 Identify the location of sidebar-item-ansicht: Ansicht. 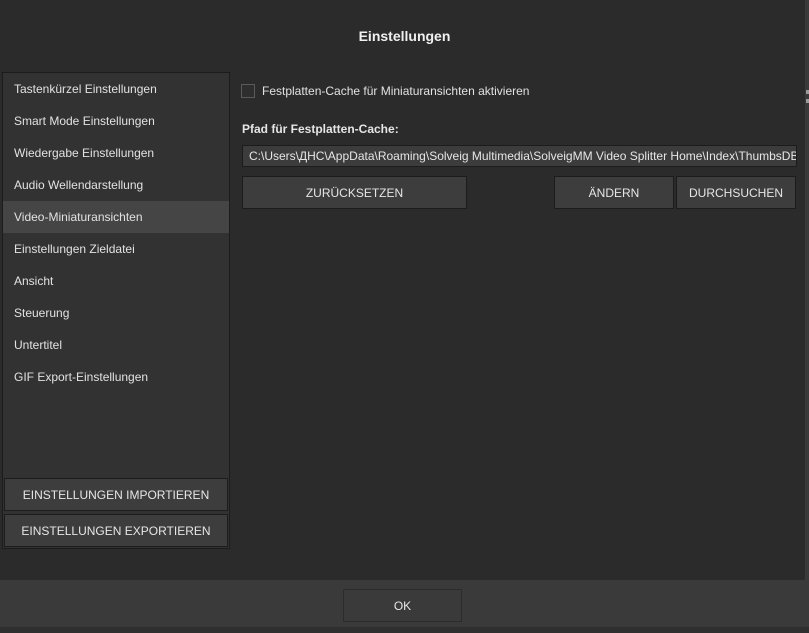
(116, 281).